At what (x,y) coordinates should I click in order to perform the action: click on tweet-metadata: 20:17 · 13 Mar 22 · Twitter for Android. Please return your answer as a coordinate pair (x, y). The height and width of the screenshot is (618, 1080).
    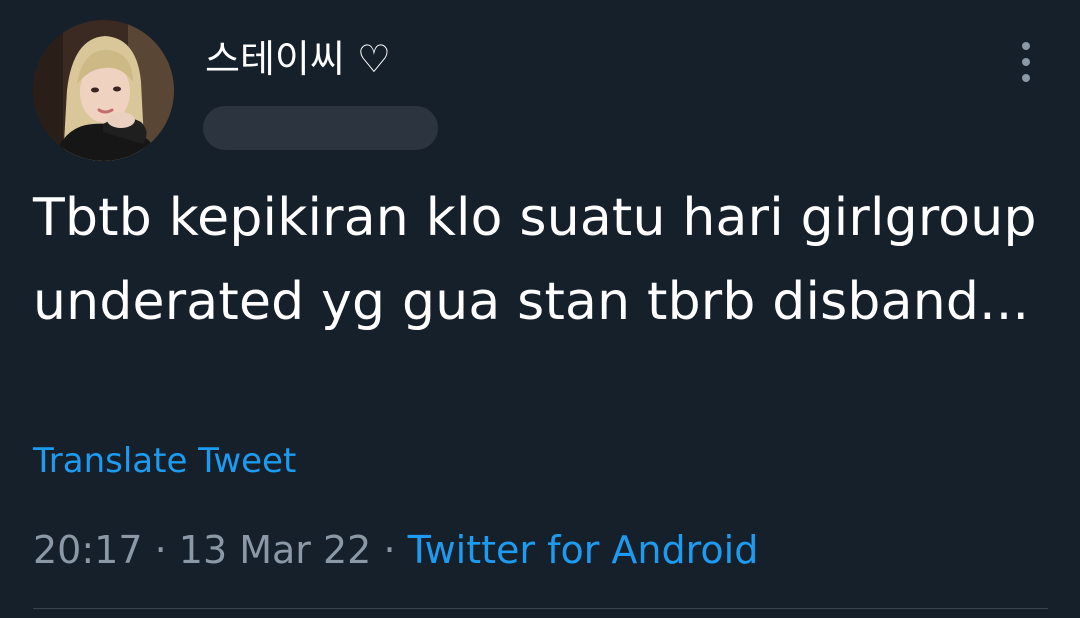
    Looking at the image, I should click on (395, 550).